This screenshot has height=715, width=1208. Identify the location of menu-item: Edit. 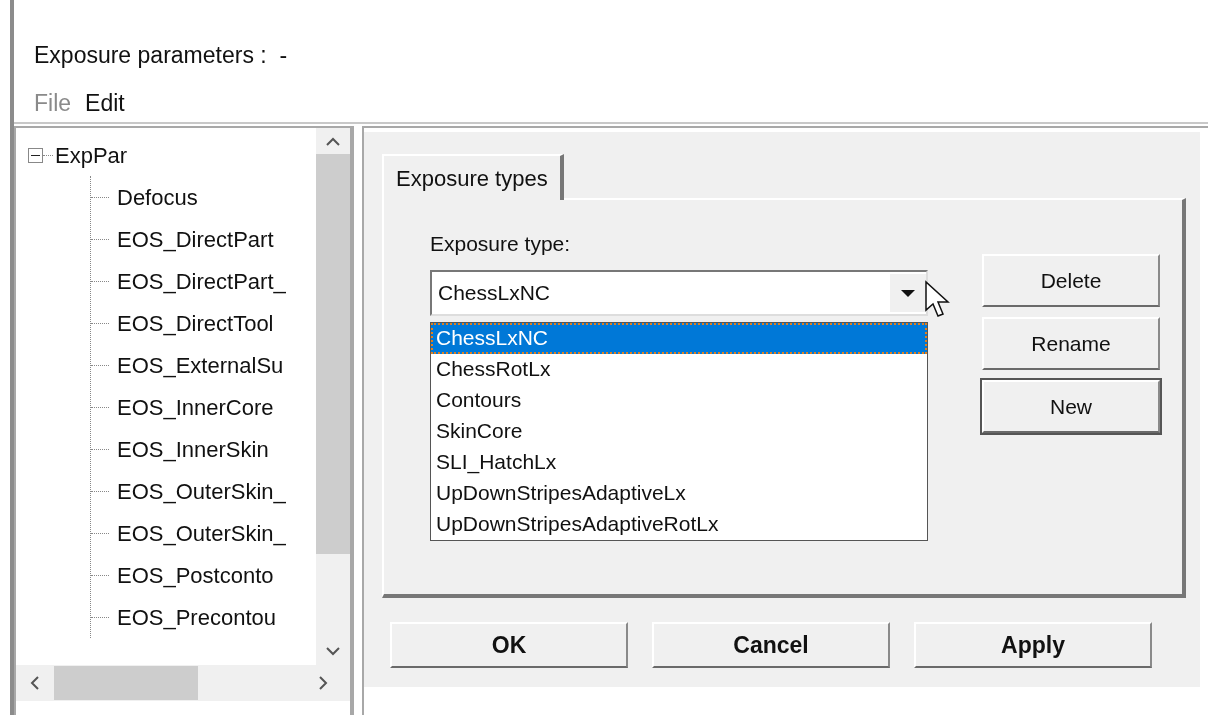
(105, 103).